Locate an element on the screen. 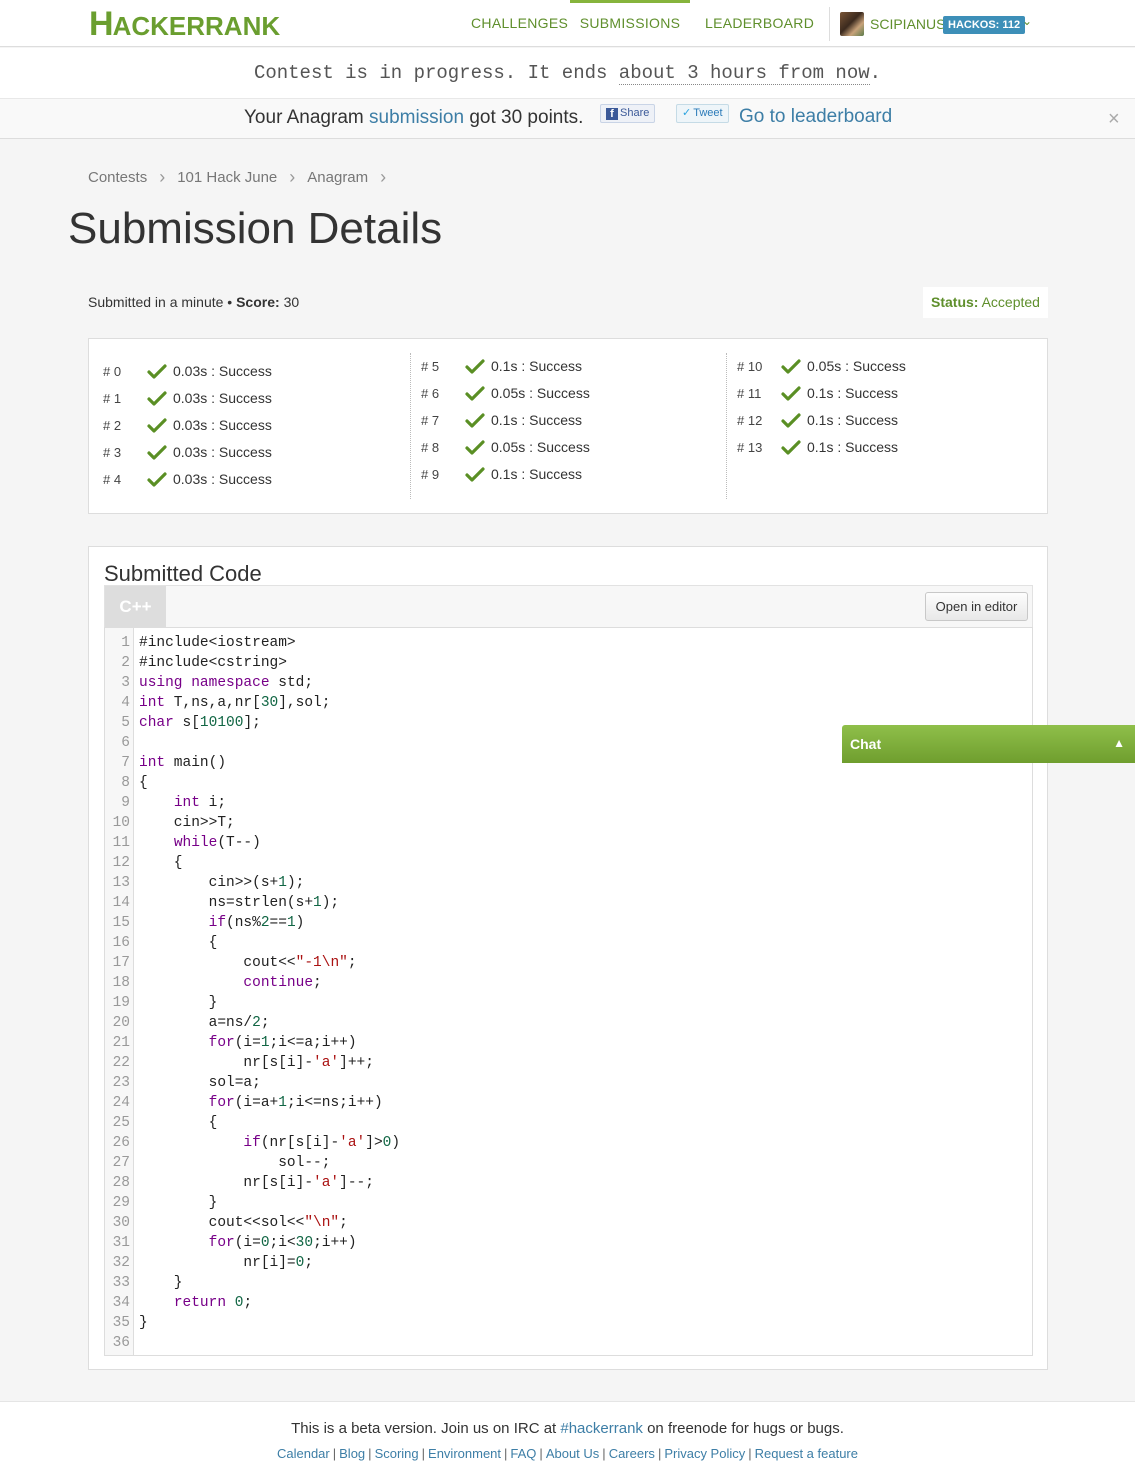 Image resolution: width=1135 pixels, height=1478 pixels. go-to-leaderboard-link: Go to leaderboard is located at coordinates (815, 117).